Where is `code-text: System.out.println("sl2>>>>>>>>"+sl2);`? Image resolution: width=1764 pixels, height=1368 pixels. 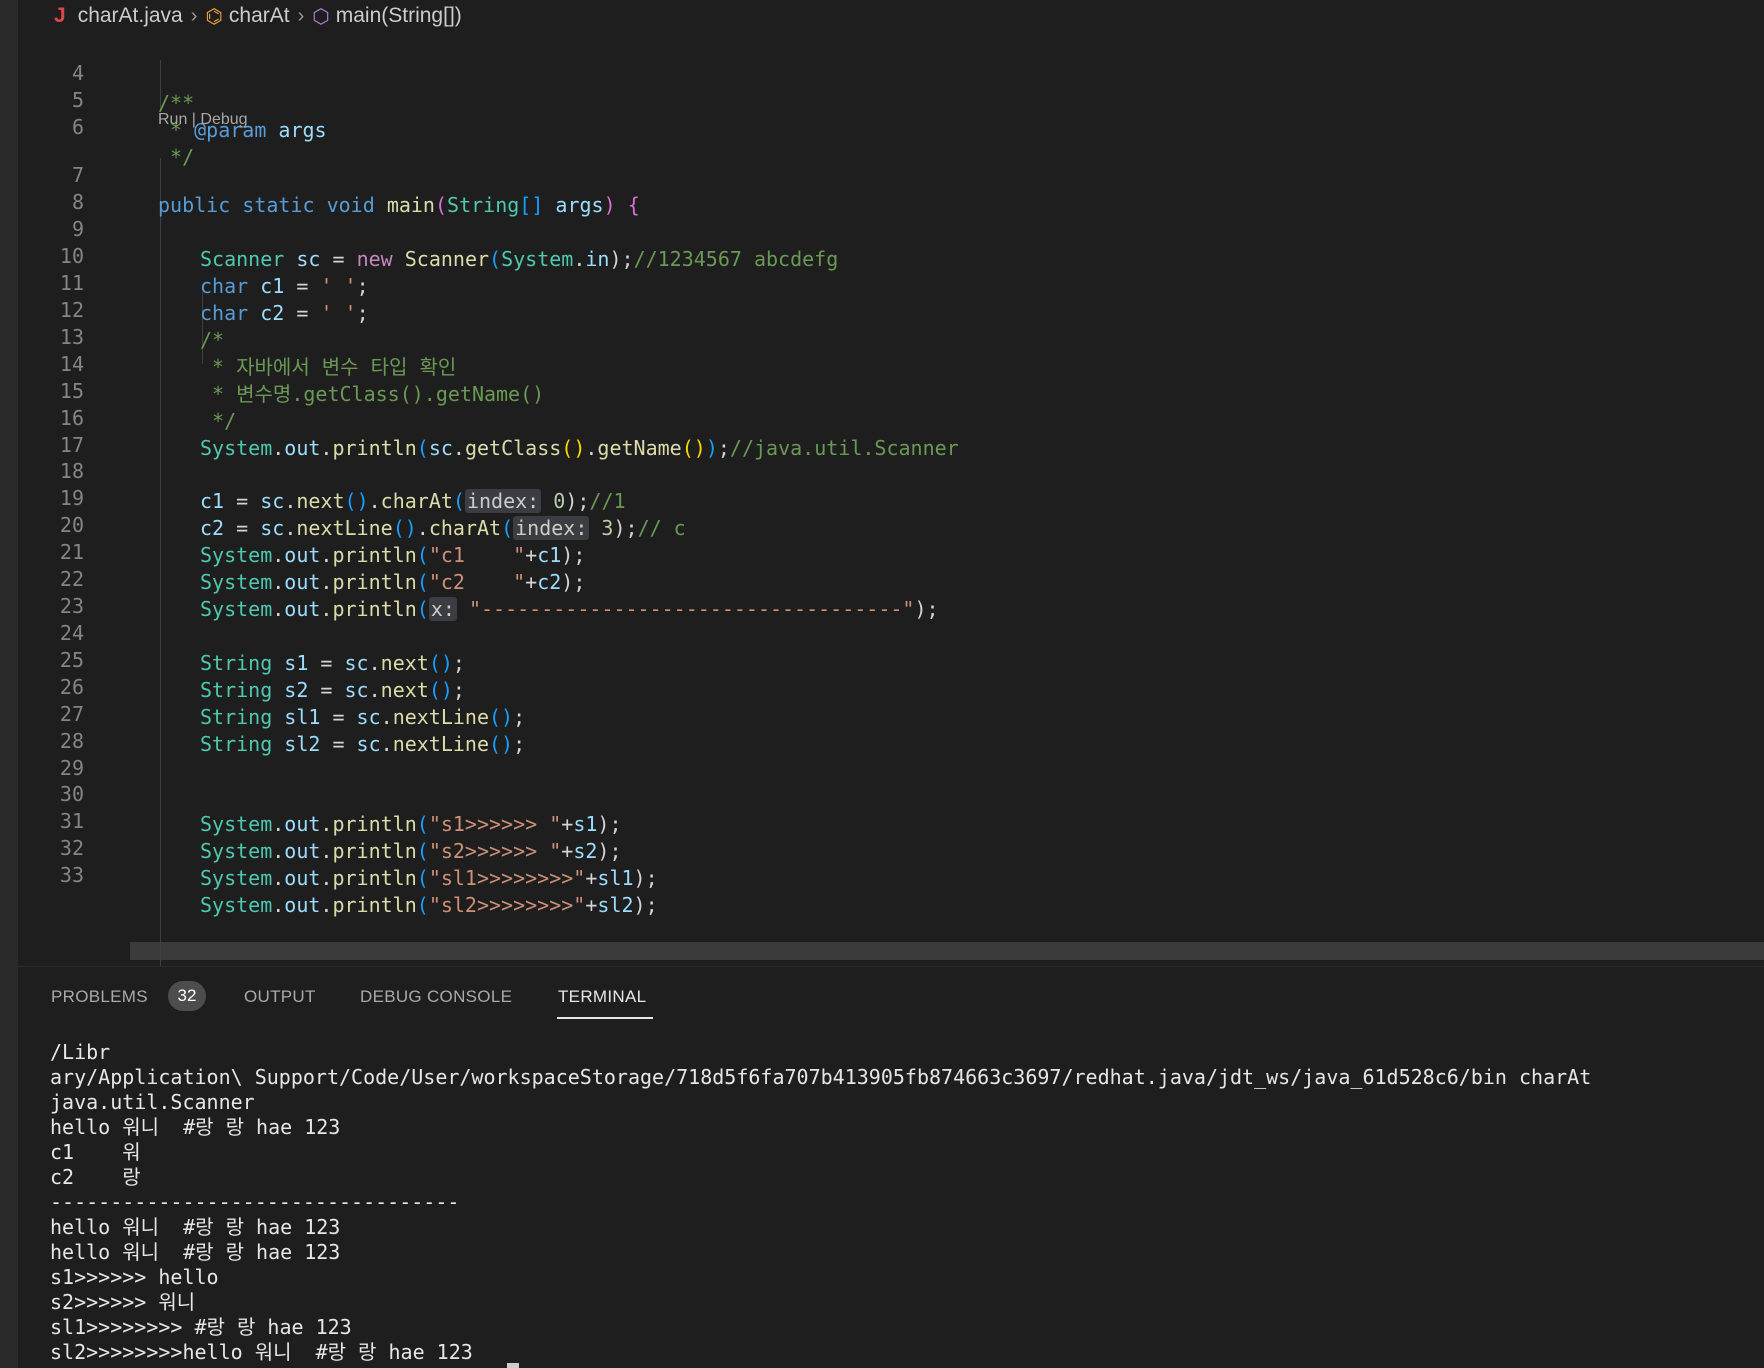 code-text: System.out.println("sl2>>>>>>>>"+sl2); is located at coordinates (429, 905).